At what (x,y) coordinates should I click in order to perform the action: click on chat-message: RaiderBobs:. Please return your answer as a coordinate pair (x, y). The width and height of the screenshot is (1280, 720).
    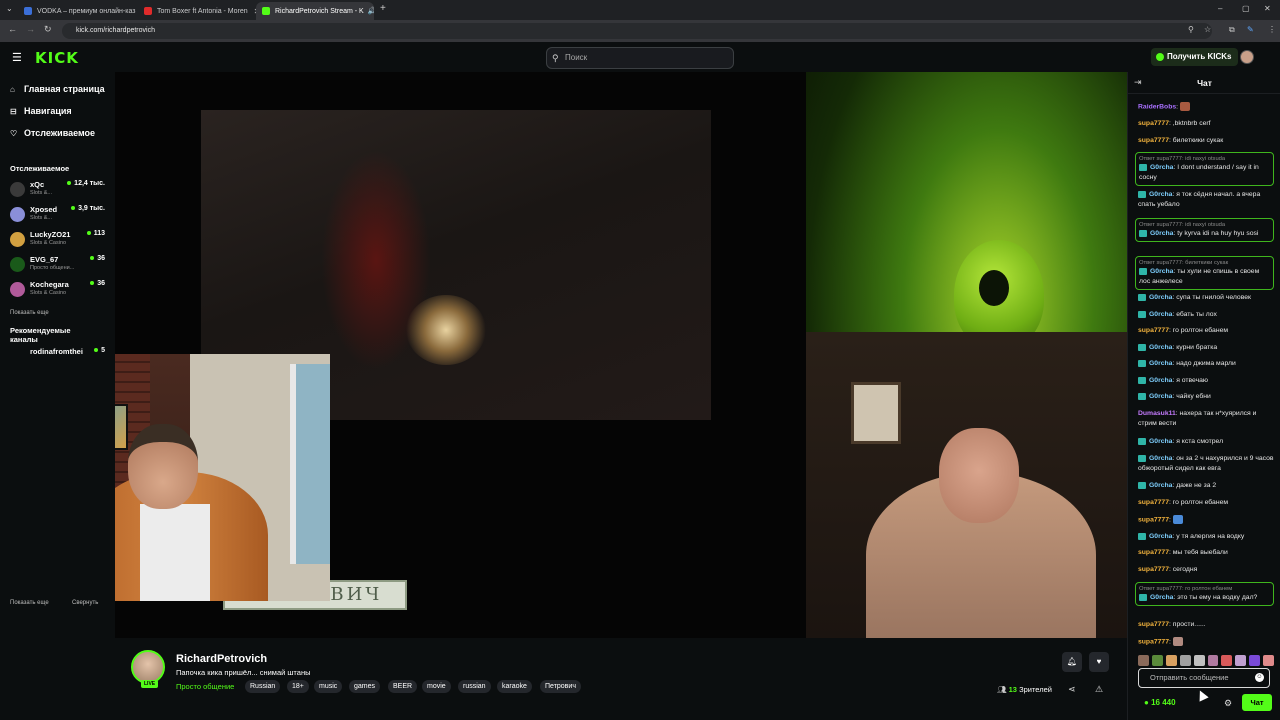
    Looking at the image, I should click on (1206, 107).